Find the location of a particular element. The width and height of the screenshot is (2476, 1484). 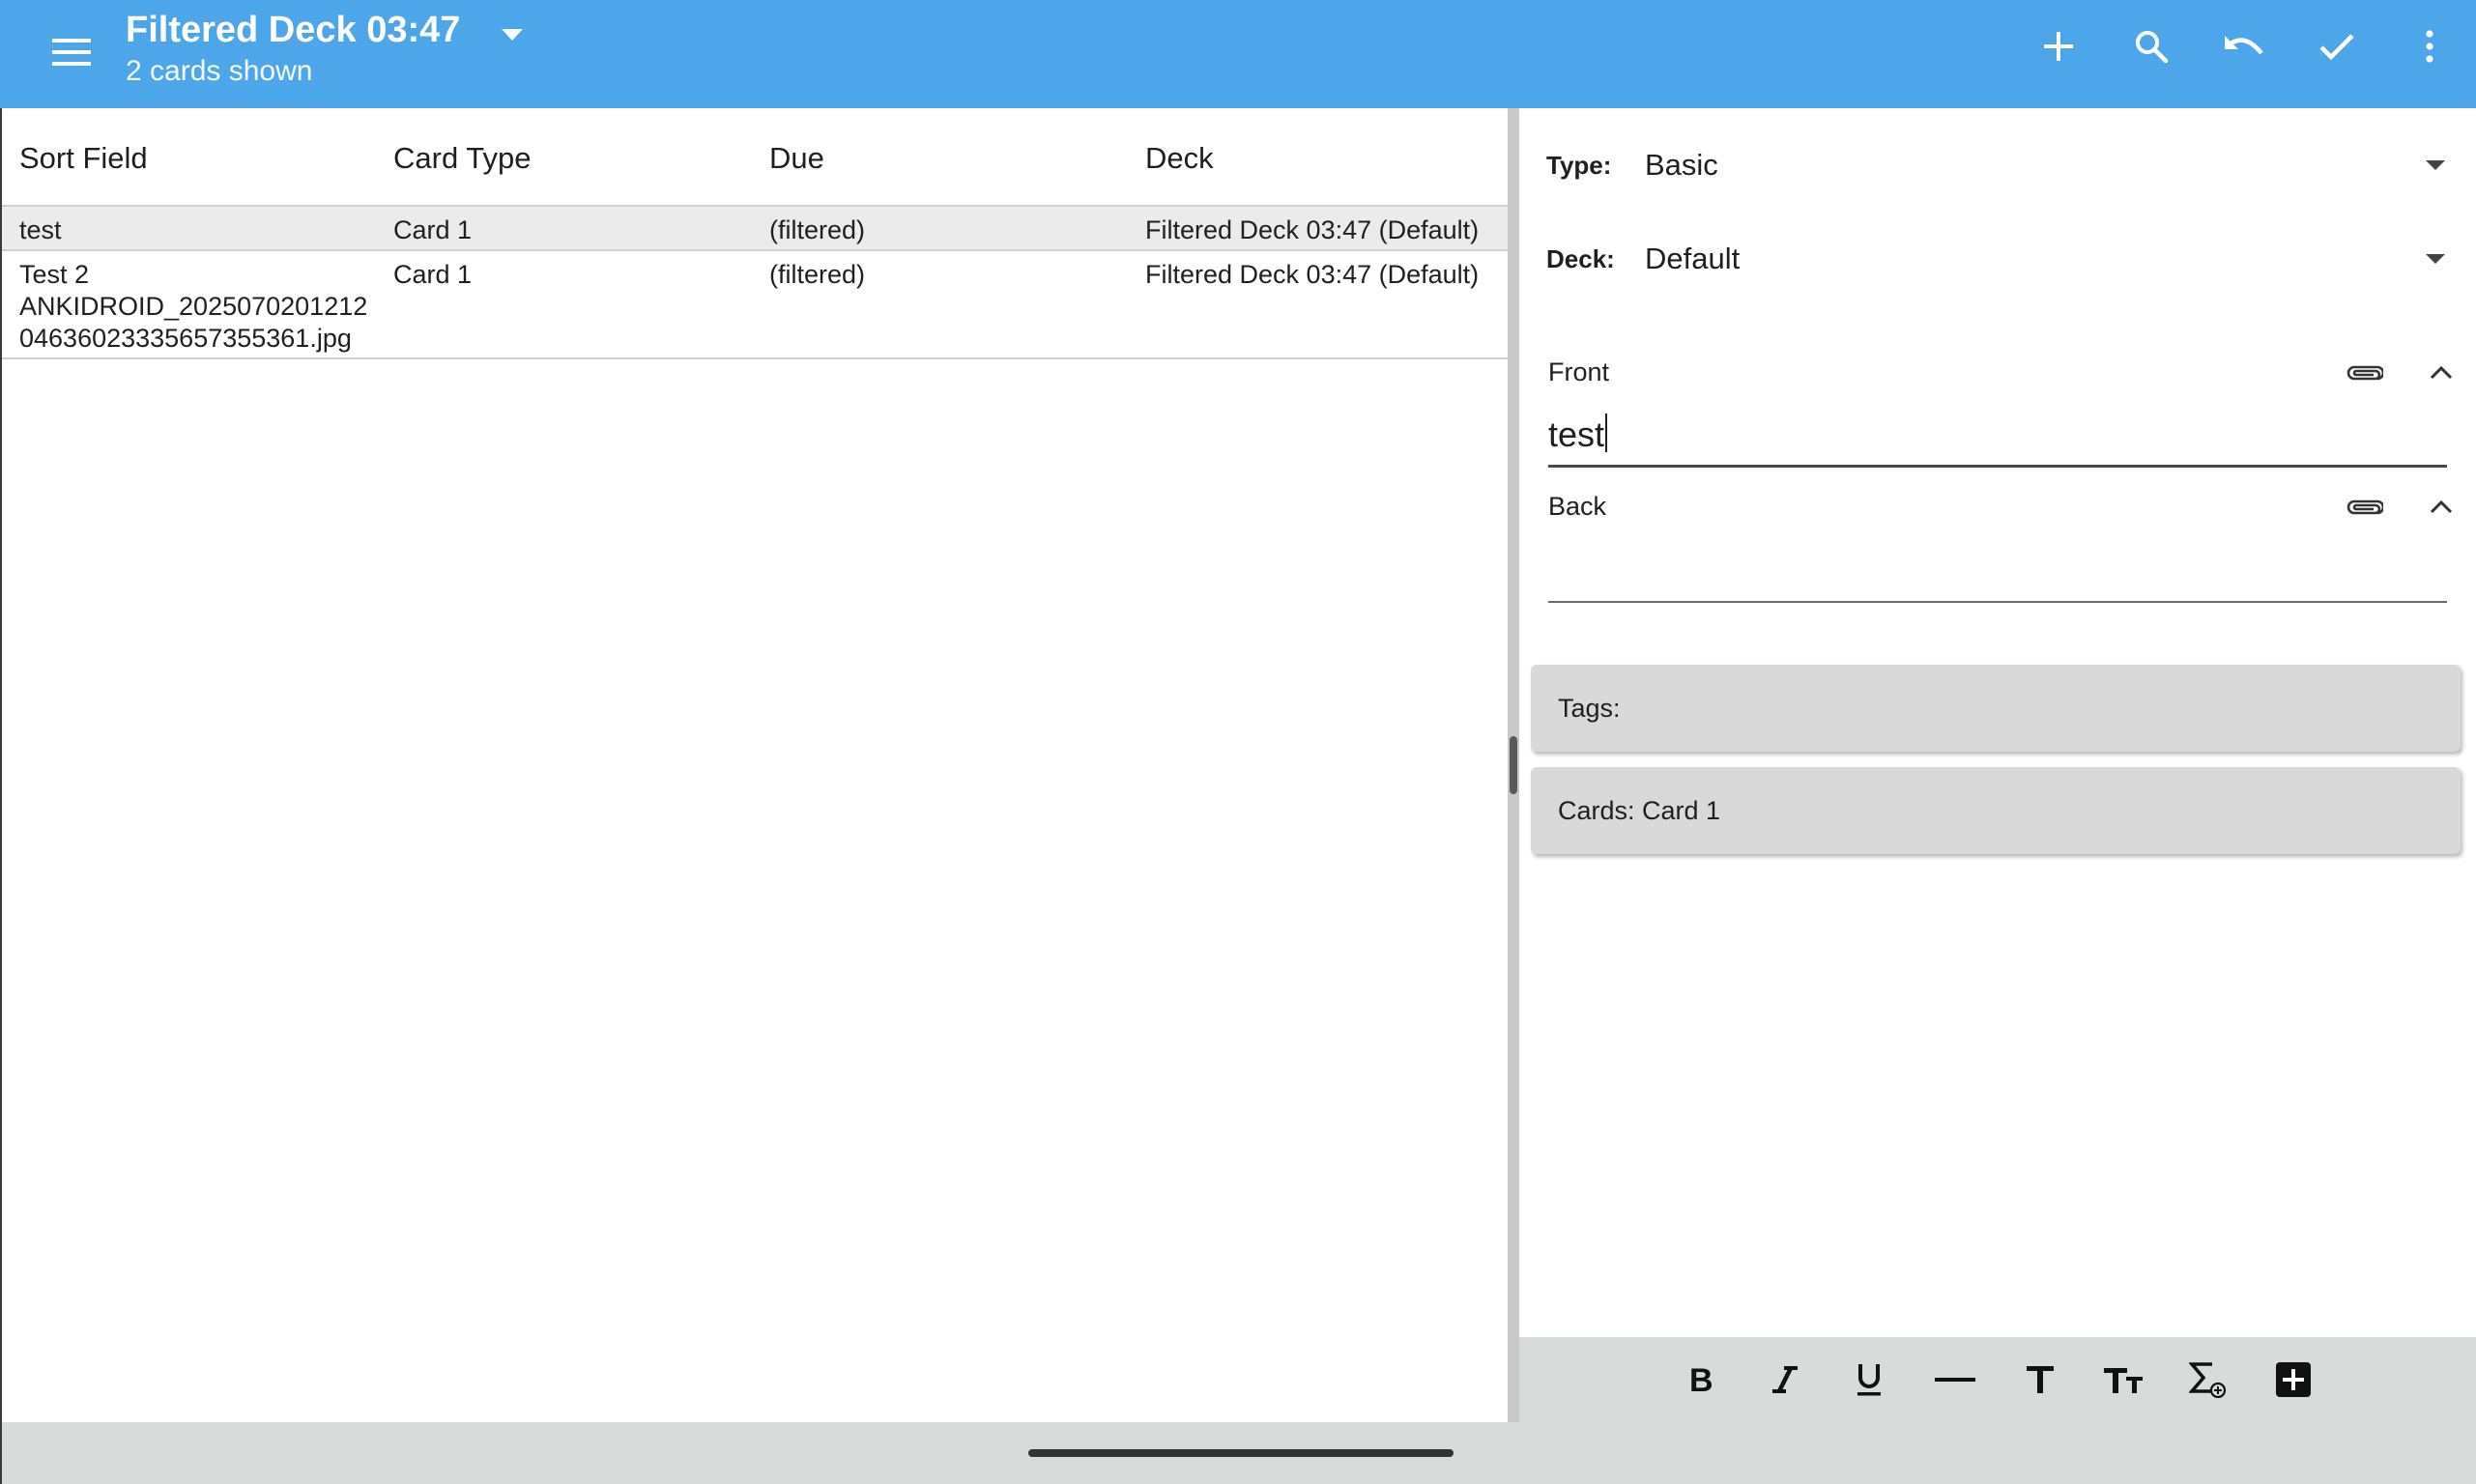

formatting-toolbar: B is located at coordinates (1997, 1380).